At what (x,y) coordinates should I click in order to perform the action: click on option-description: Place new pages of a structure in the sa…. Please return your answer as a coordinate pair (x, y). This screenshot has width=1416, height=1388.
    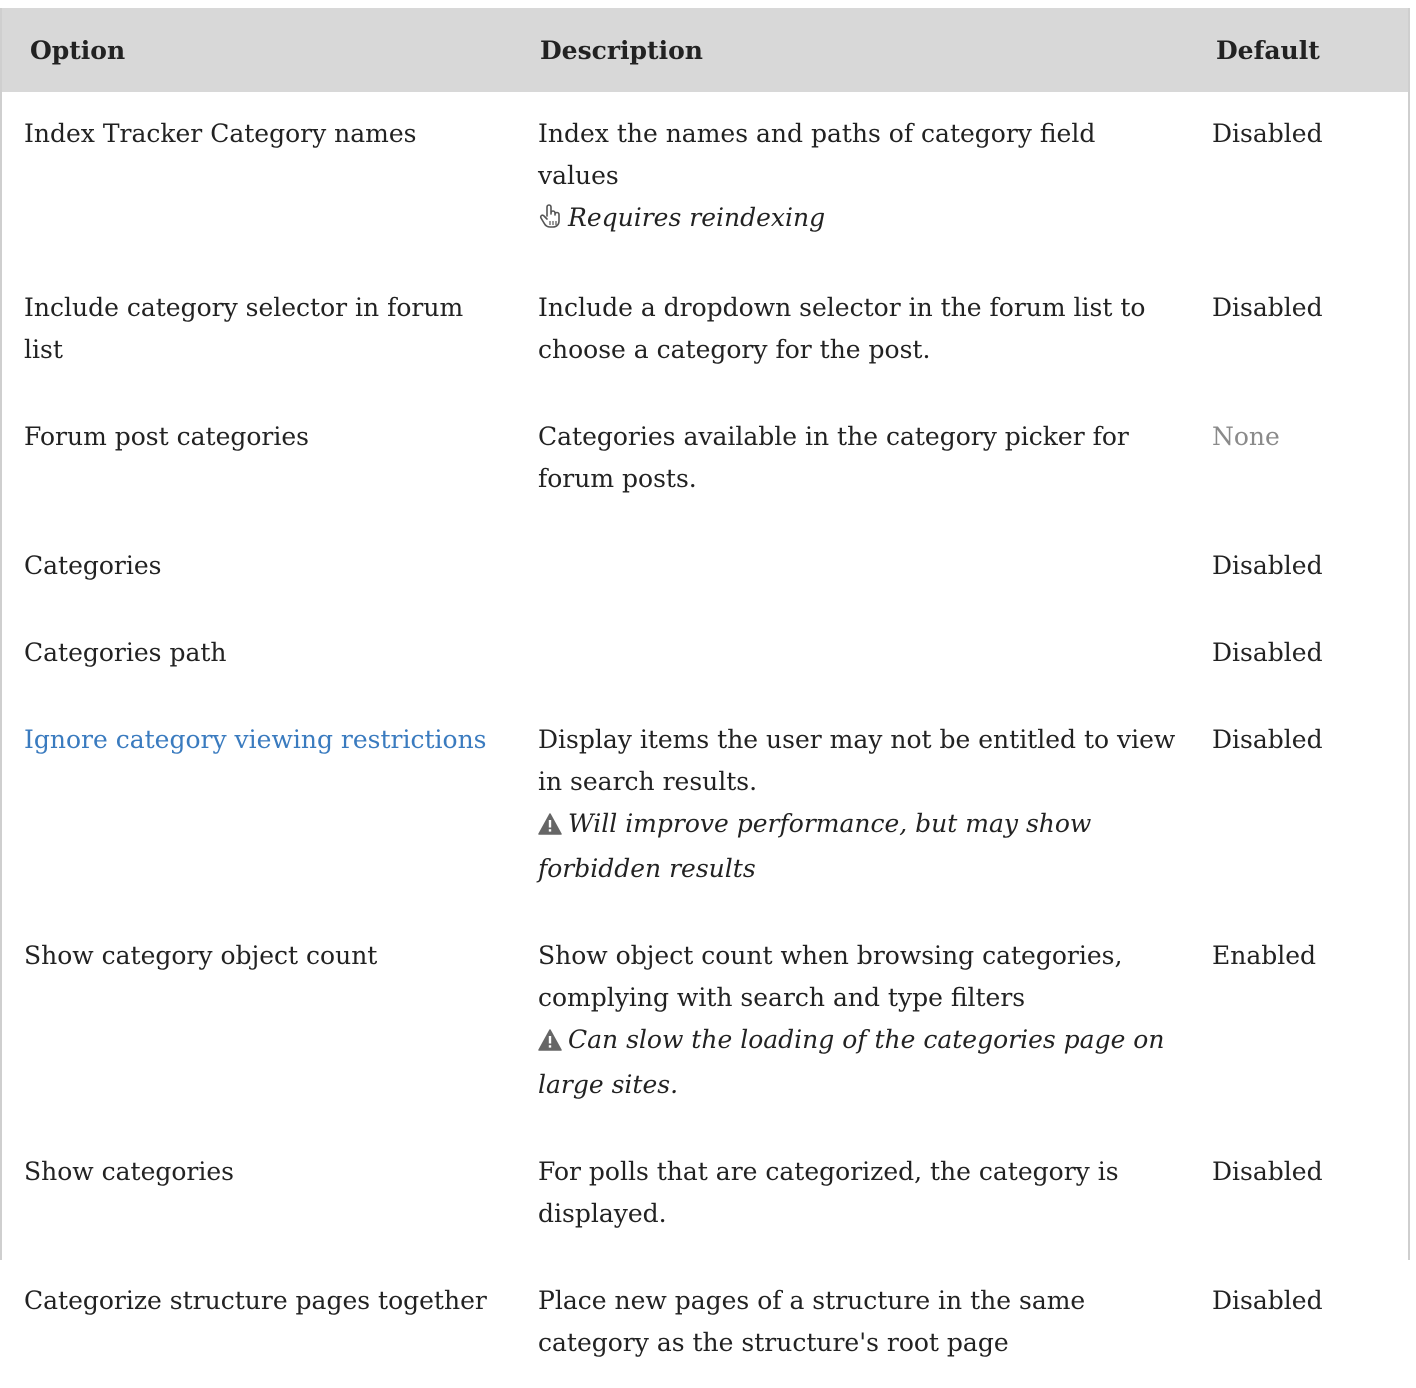
    Looking at the image, I should click on (812, 1321).